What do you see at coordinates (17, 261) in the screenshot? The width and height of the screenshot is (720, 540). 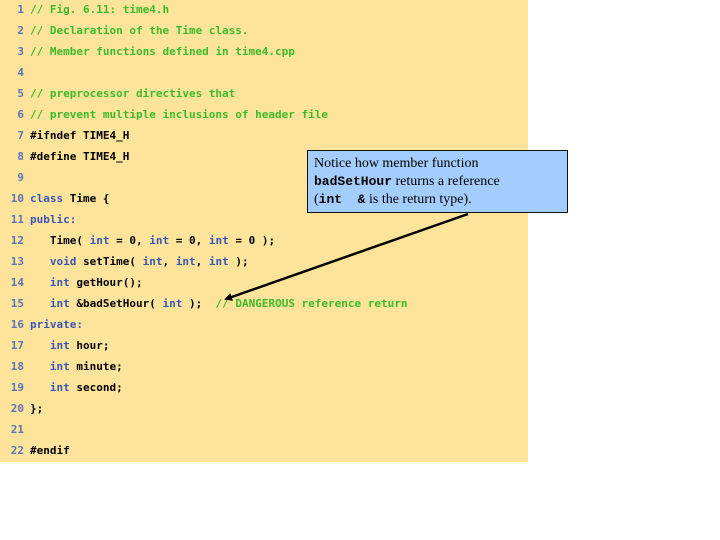 I see `line-number: 13` at bounding box center [17, 261].